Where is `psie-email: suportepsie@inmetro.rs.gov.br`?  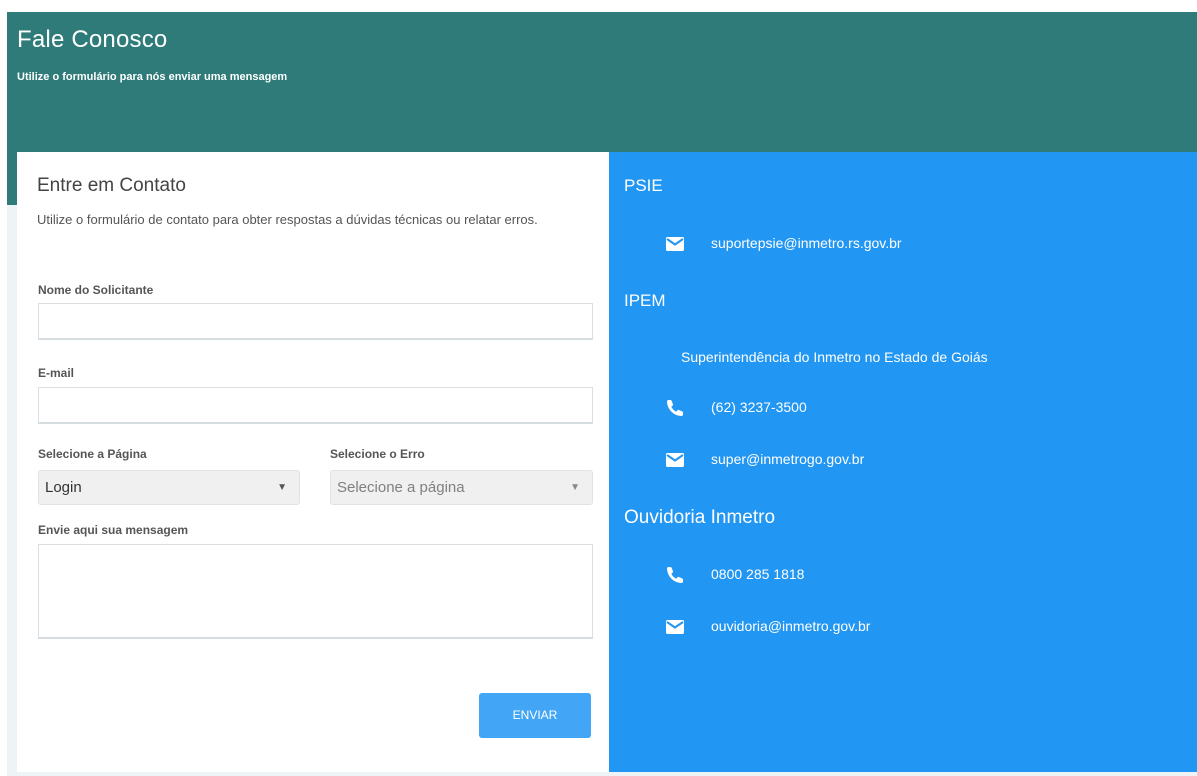
psie-email: suportepsie@inmetro.rs.gov.br is located at coordinates (806, 243).